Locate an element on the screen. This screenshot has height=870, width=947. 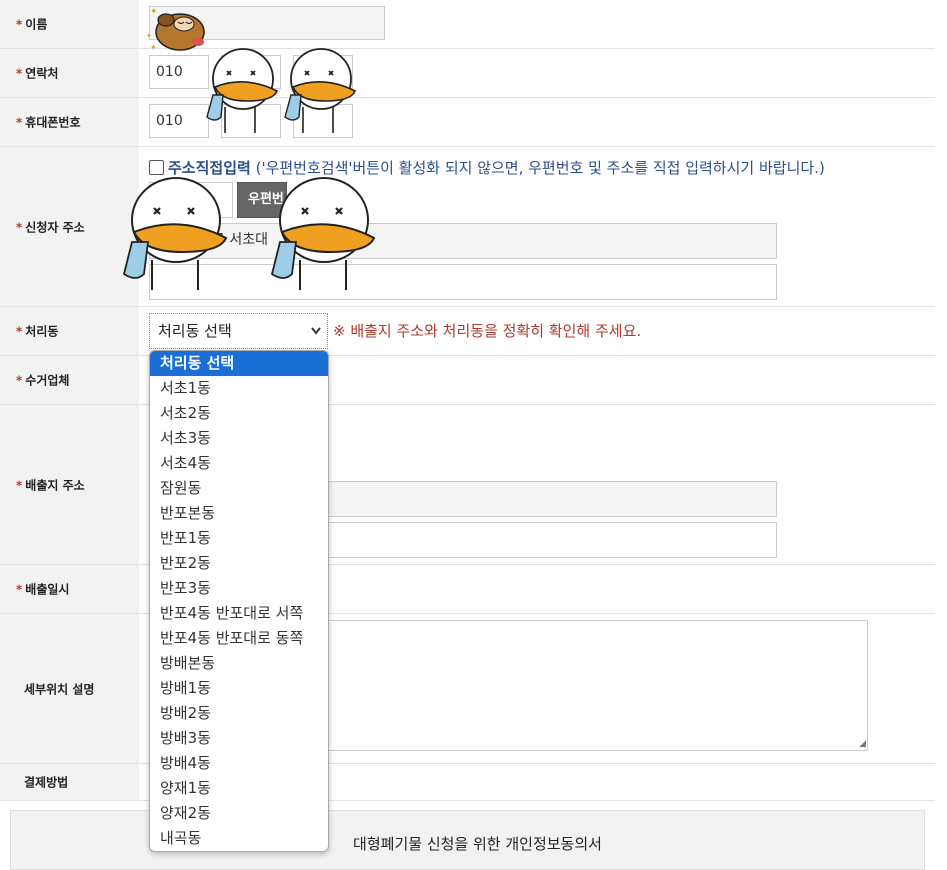
consent-title: 대형폐기물 신청을 위한 개인정보동의서 is located at coordinates (477, 844).